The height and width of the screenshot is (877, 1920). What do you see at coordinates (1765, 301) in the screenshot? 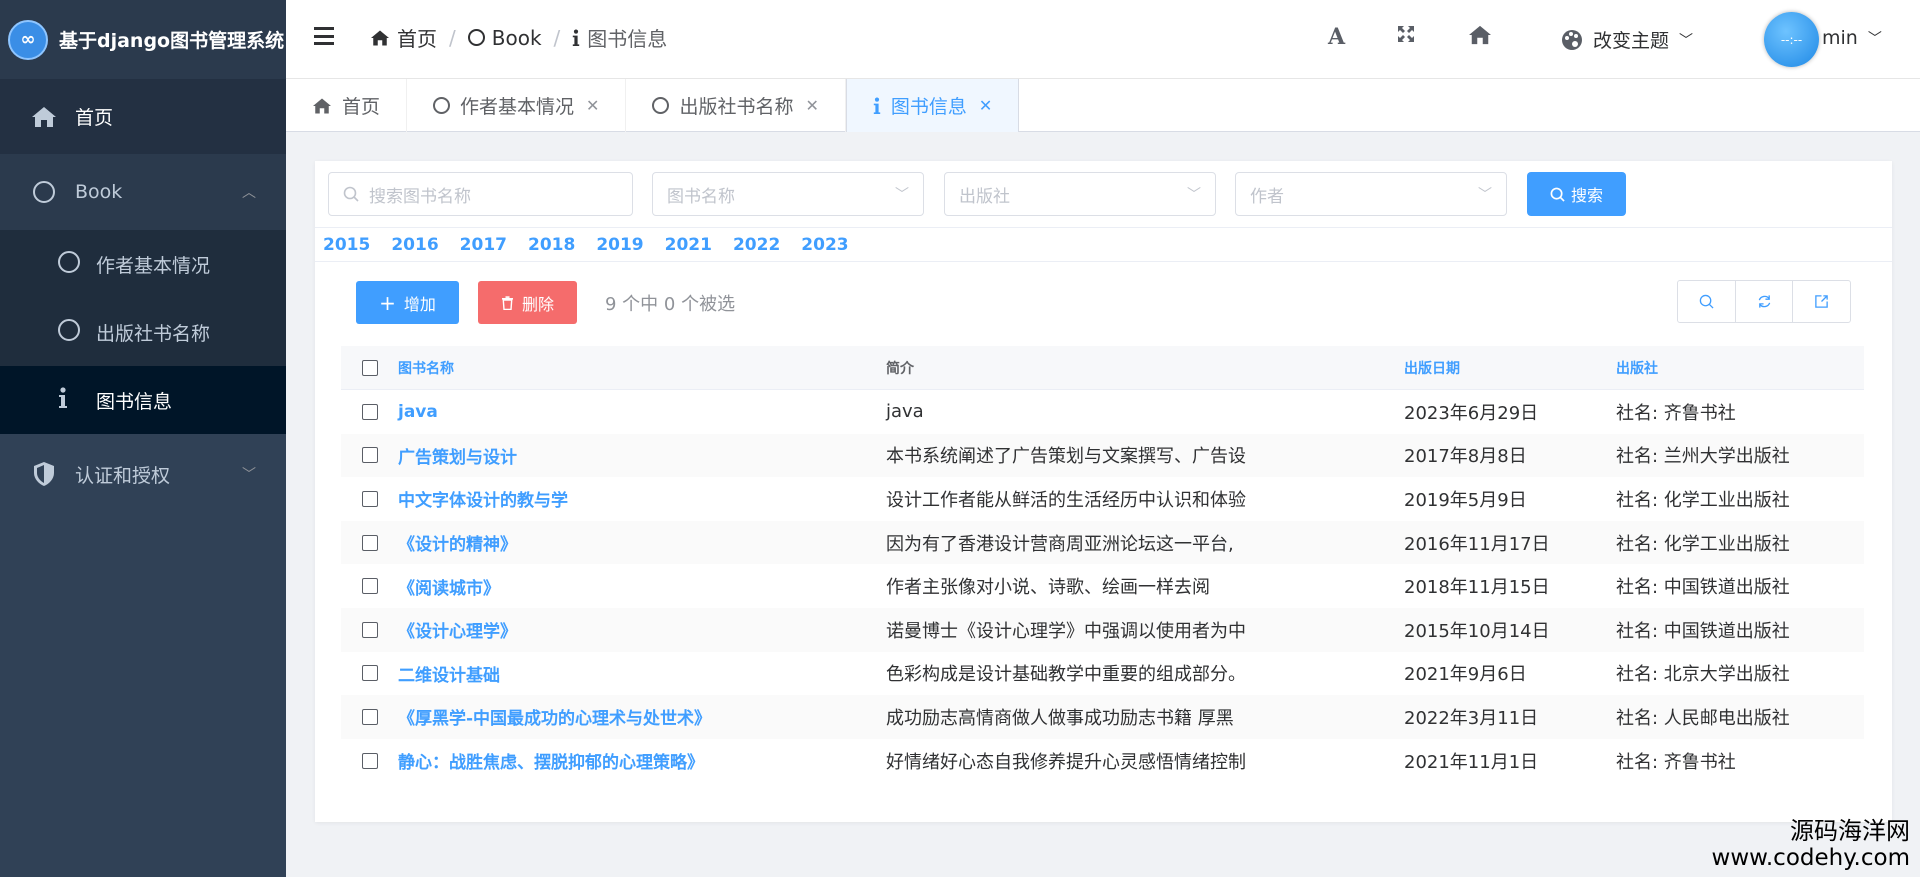
I see `refresh-icon` at bounding box center [1765, 301].